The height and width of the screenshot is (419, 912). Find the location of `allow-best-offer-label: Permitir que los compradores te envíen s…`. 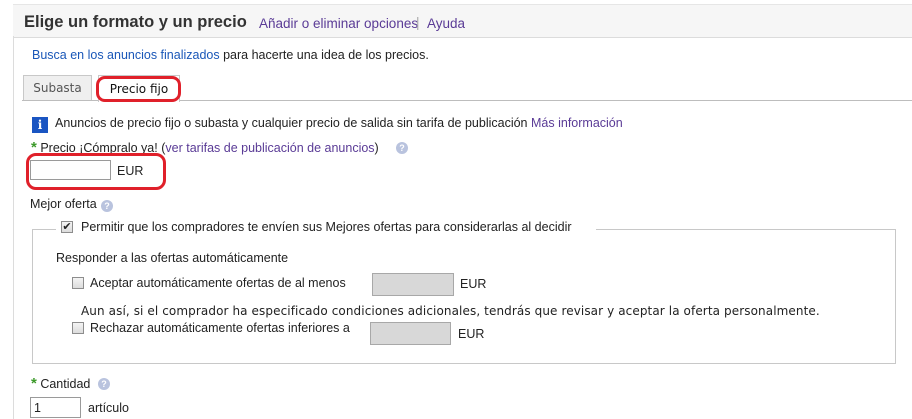

allow-best-offer-label: Permitir que los compradores te envíen s… is located at coordinates (326, 227).